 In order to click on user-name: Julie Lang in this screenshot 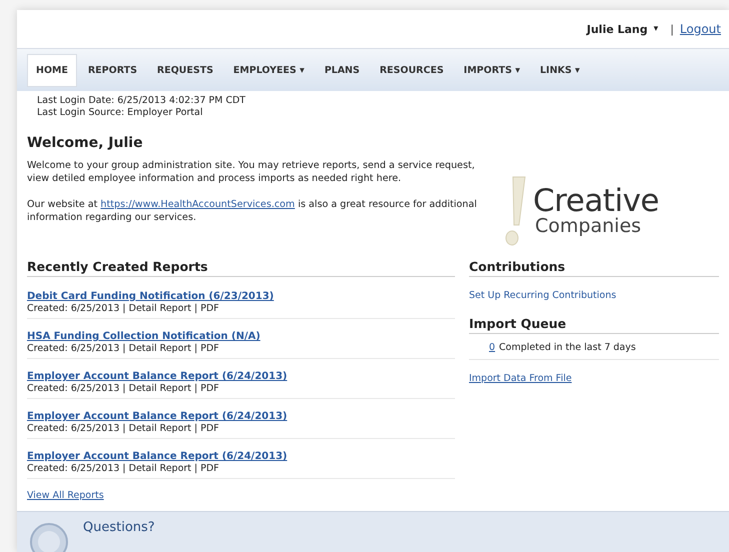, I will do `click(617, 29)`.